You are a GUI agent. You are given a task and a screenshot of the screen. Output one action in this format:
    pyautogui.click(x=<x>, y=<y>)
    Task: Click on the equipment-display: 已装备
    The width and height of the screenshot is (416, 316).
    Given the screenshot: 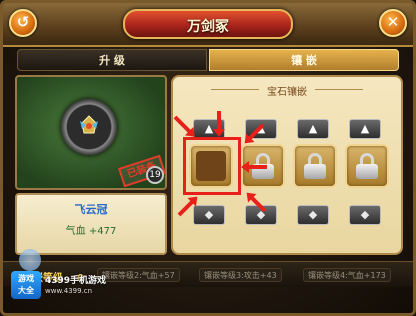 What is the action you would take?
    pyautogui.click(x=91, y=132)
    